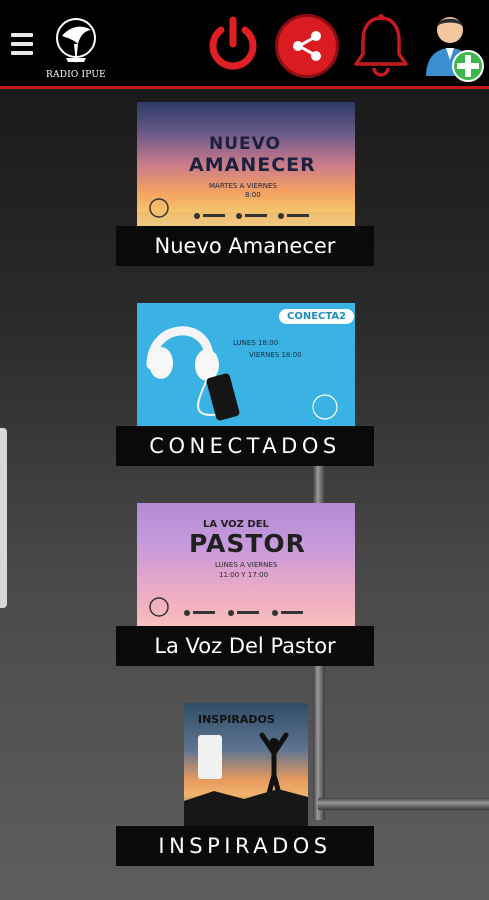 This screenshot has height=900, width=489. I want to click on cover-schedule: LUNES A VIERNES, so click(246, 565).